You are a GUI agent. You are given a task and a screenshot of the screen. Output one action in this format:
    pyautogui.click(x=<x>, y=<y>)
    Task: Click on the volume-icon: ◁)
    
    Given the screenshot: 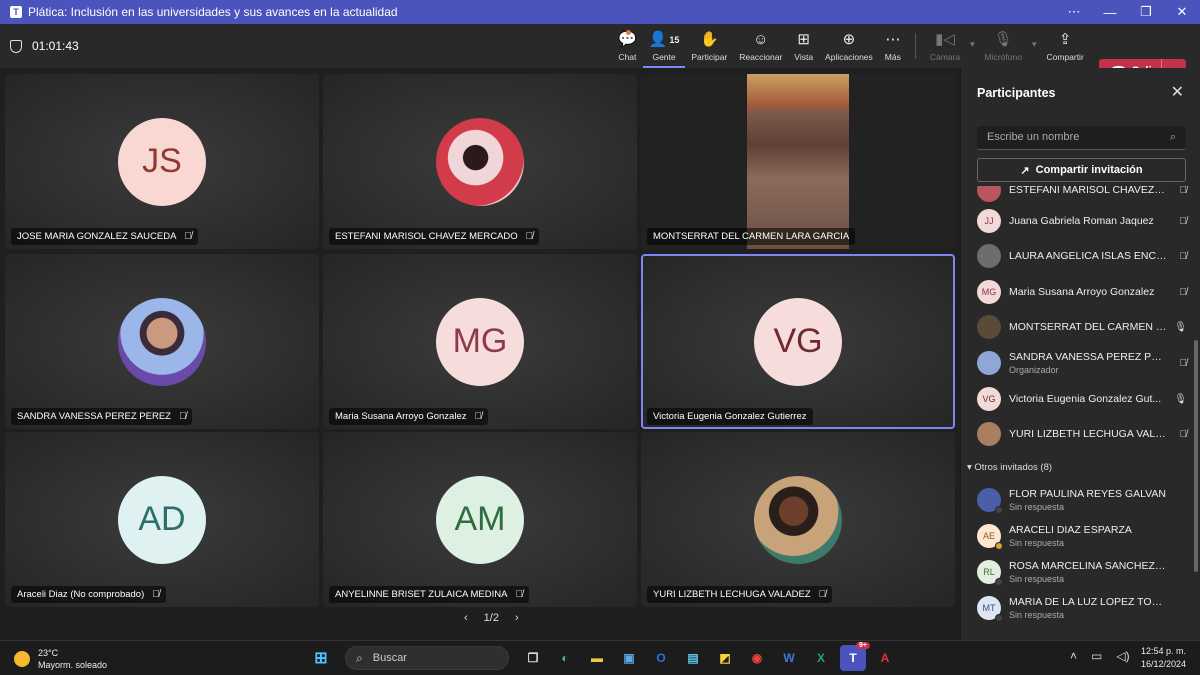 What is the action you would take?
    pyautogui.click(x=1122, y=656)
    